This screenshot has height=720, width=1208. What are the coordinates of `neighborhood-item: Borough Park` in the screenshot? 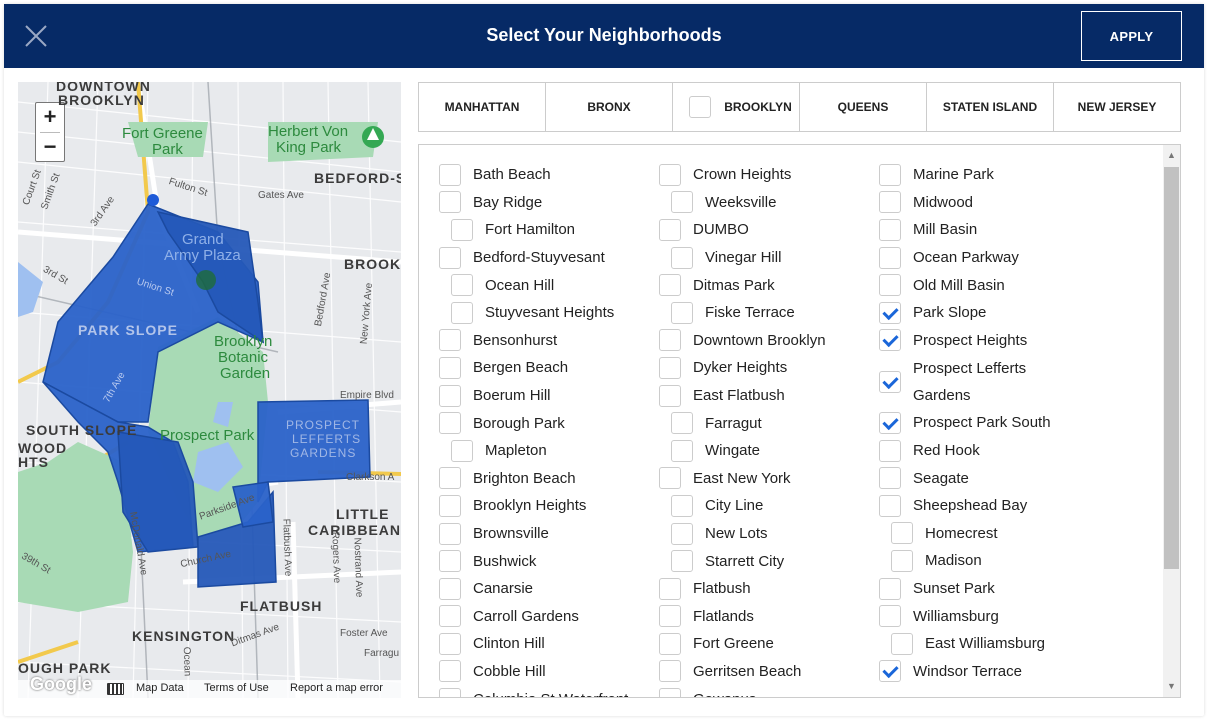 It's located at (533, 423).